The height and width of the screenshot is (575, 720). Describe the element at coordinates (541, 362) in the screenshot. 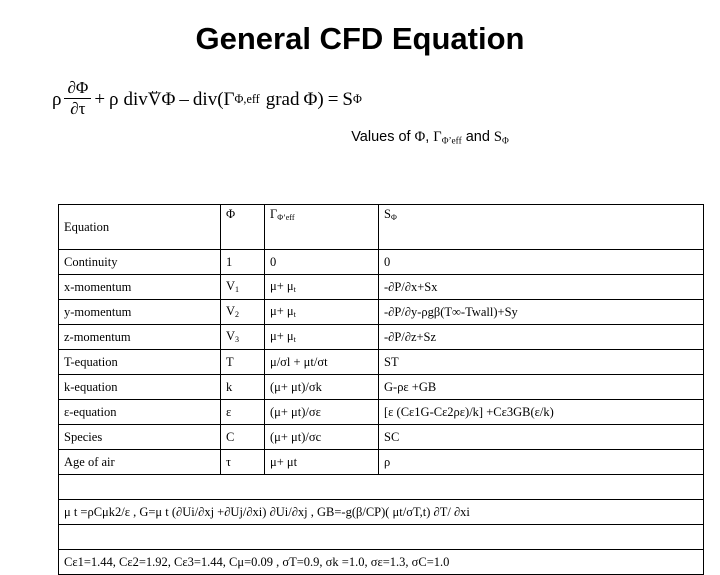

I see `cell-source-value: ST` at that location.